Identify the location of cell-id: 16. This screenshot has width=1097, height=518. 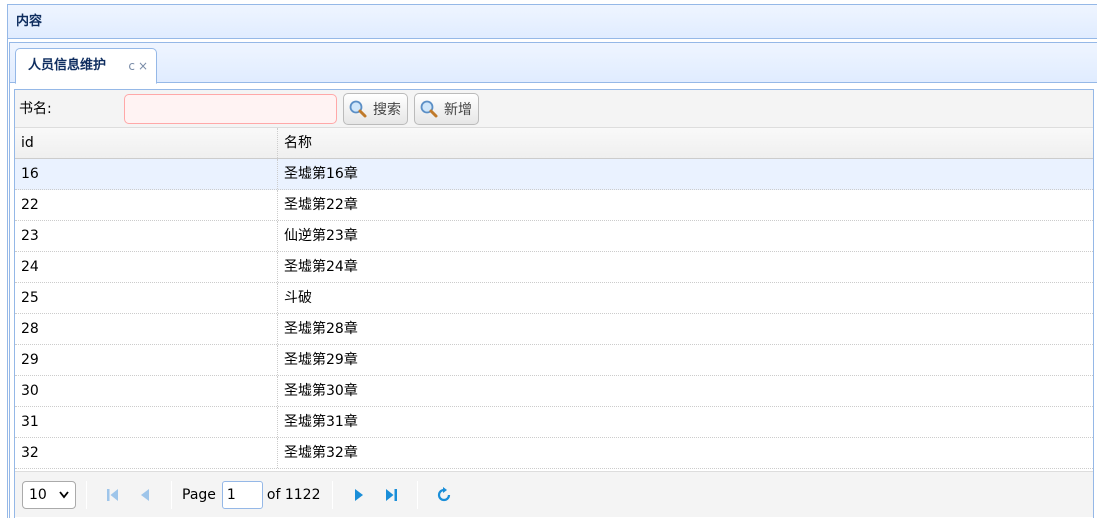
(146, 174).